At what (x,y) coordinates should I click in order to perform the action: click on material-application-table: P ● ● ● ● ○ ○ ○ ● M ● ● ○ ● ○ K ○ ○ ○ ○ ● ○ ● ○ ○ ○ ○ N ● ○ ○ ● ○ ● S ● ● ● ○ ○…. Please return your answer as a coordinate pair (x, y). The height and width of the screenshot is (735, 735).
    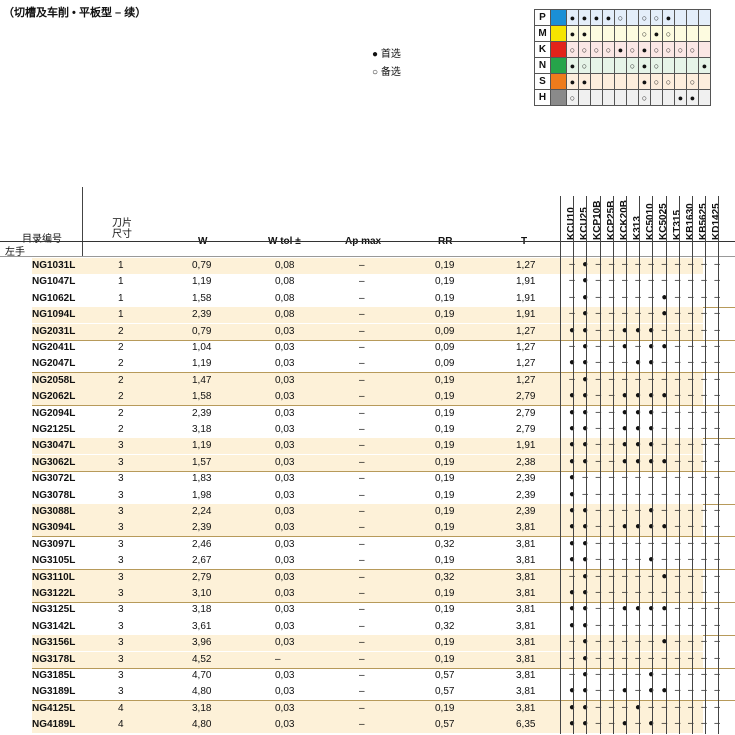
    Looking at the image, I should click on (622, 57).